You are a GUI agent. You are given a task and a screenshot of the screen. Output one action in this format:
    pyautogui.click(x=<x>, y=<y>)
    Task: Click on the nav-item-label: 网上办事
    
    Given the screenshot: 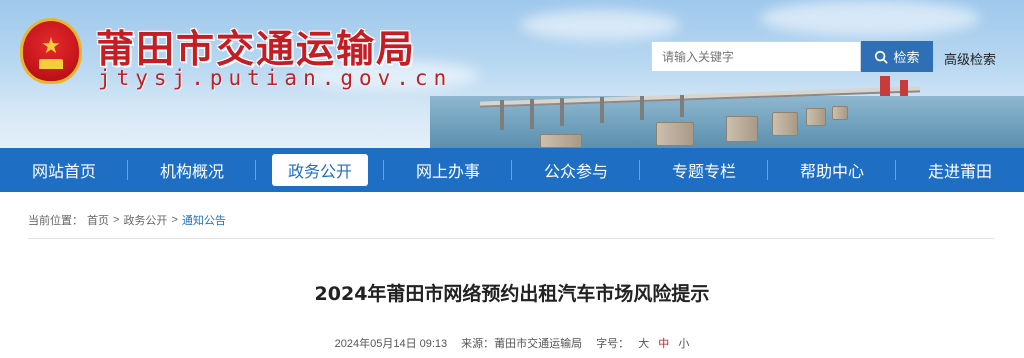 What is the action you would take?
    pyautogui.click(x=447, y=171)
    